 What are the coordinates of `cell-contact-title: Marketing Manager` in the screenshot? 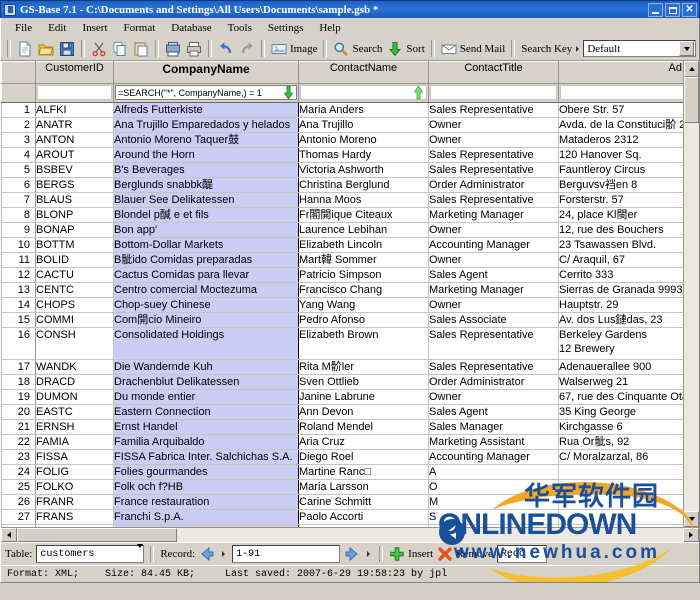 It's located at (493, 290).